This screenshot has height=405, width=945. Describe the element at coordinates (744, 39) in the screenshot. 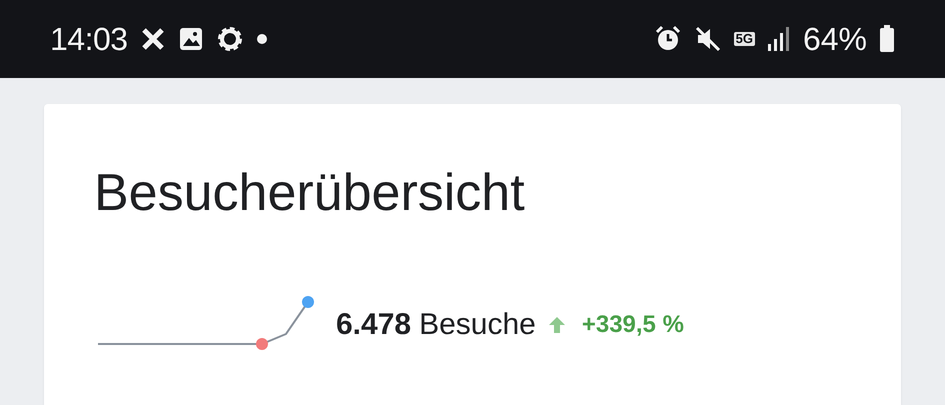

I see `network-type: 5G` at that location.